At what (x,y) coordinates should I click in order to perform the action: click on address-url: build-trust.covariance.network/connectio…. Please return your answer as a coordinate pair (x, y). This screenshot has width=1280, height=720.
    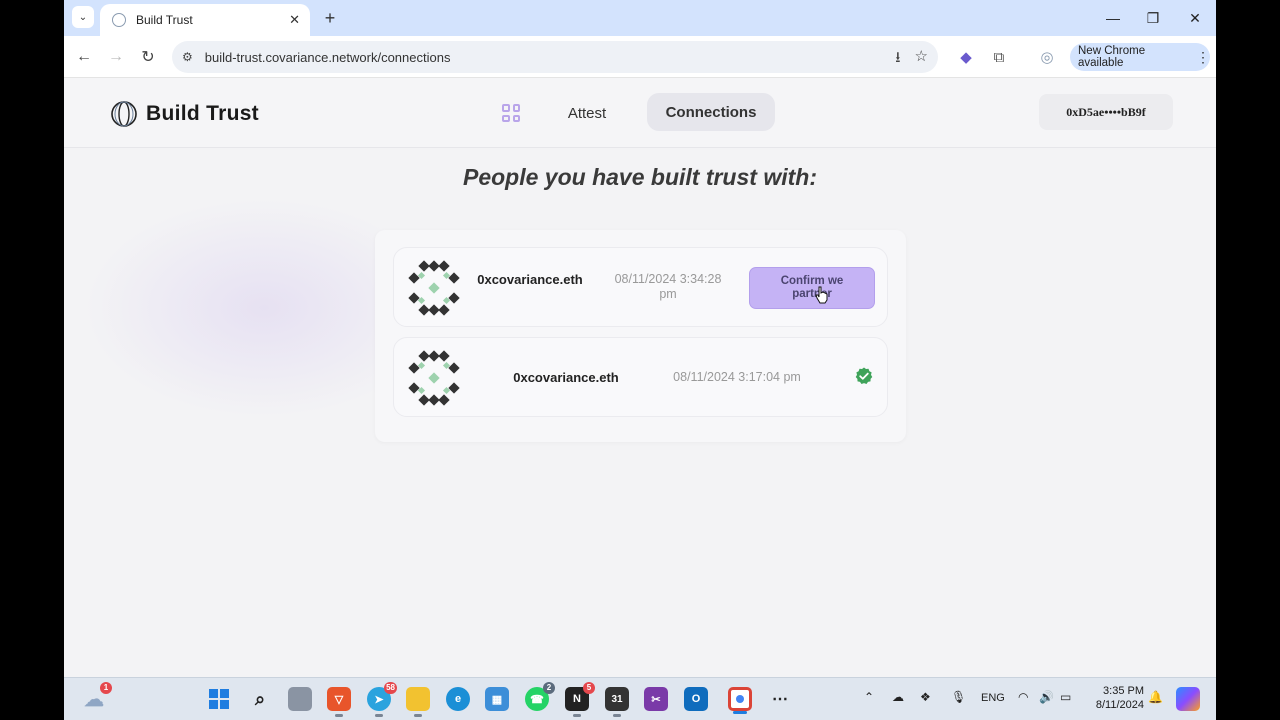
    Looking at the image, I should click on (327, 57).